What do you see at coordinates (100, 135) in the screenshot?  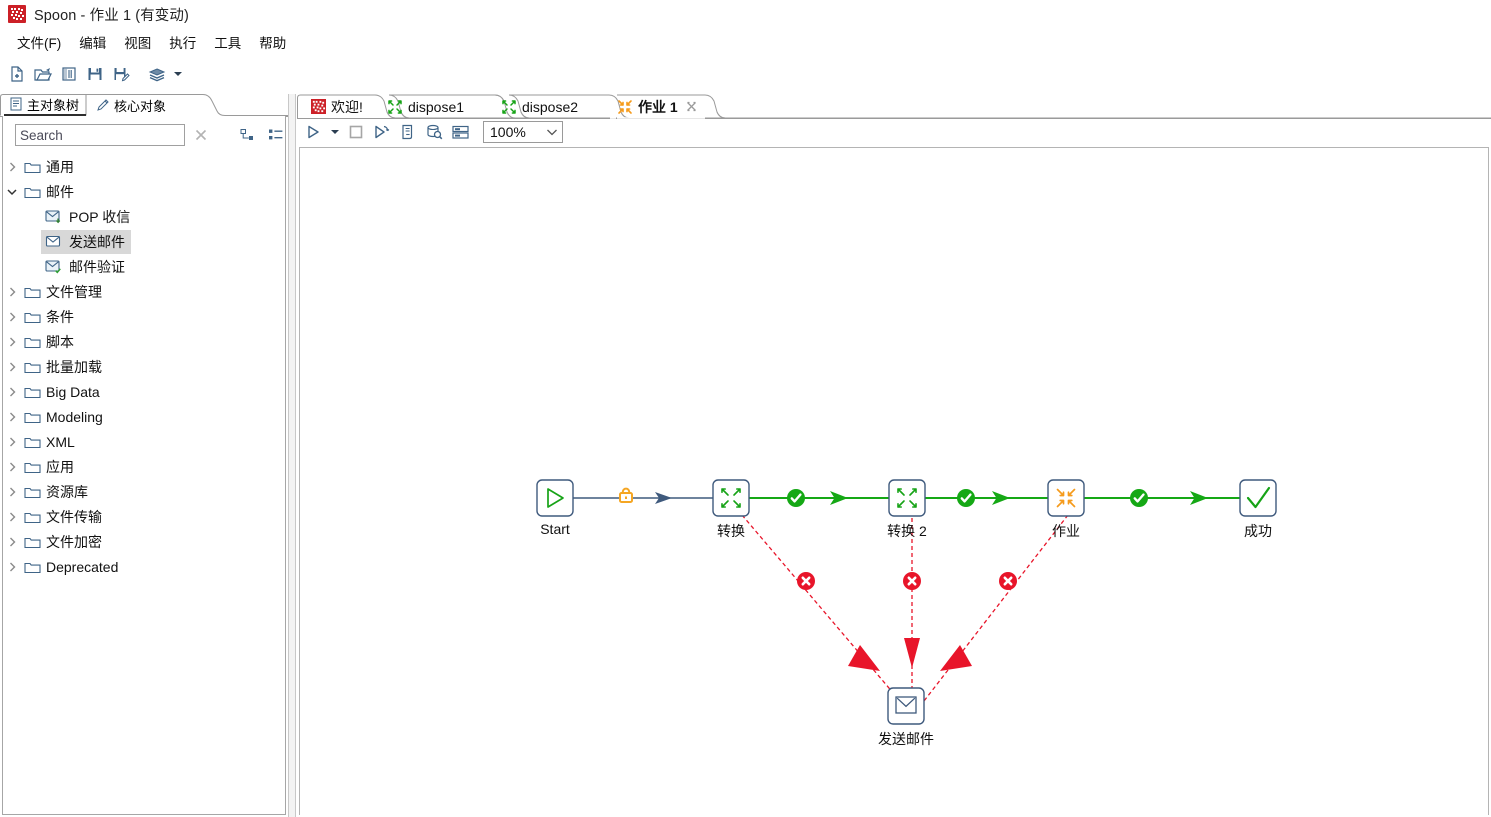 I see `search-input` at bounding box center [100, 135].